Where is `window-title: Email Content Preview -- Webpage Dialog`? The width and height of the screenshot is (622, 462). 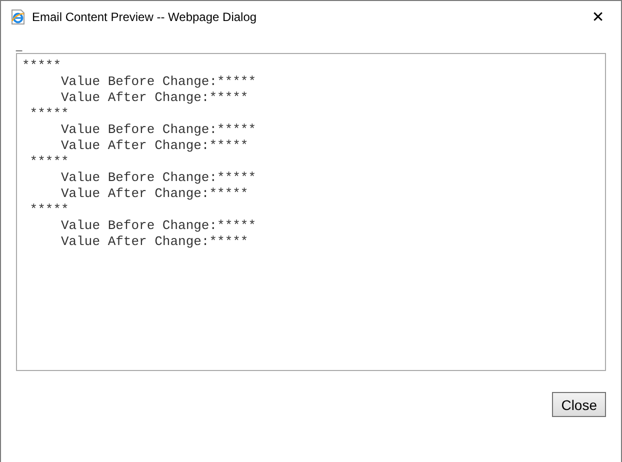
window-title: Email Content Preview -- Webpage Dialog is located at coordinates (145, 17).